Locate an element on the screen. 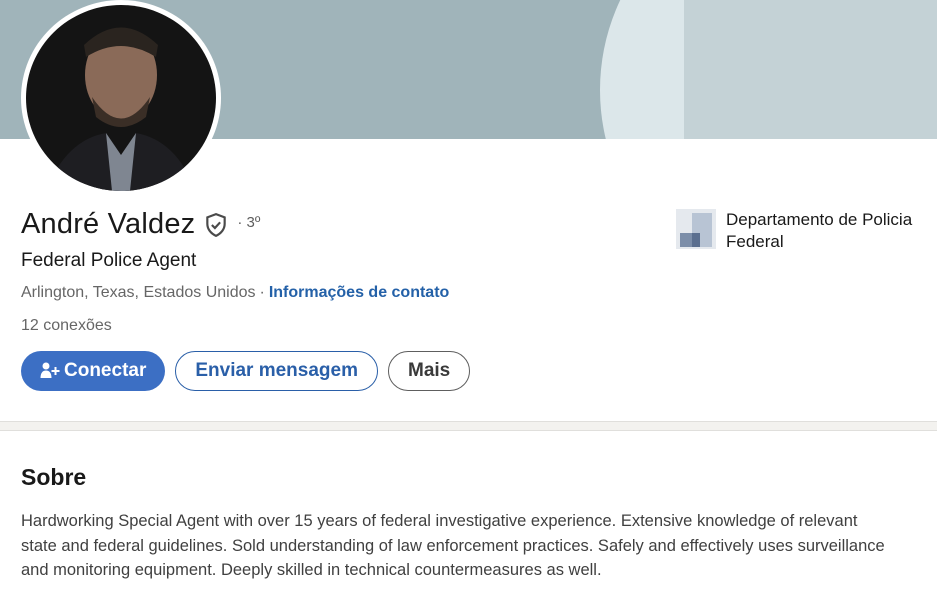 Image resolution: width=937 pixels, height=596 pixels. connection-degree: · 3º is located at coordinates (249, 222).